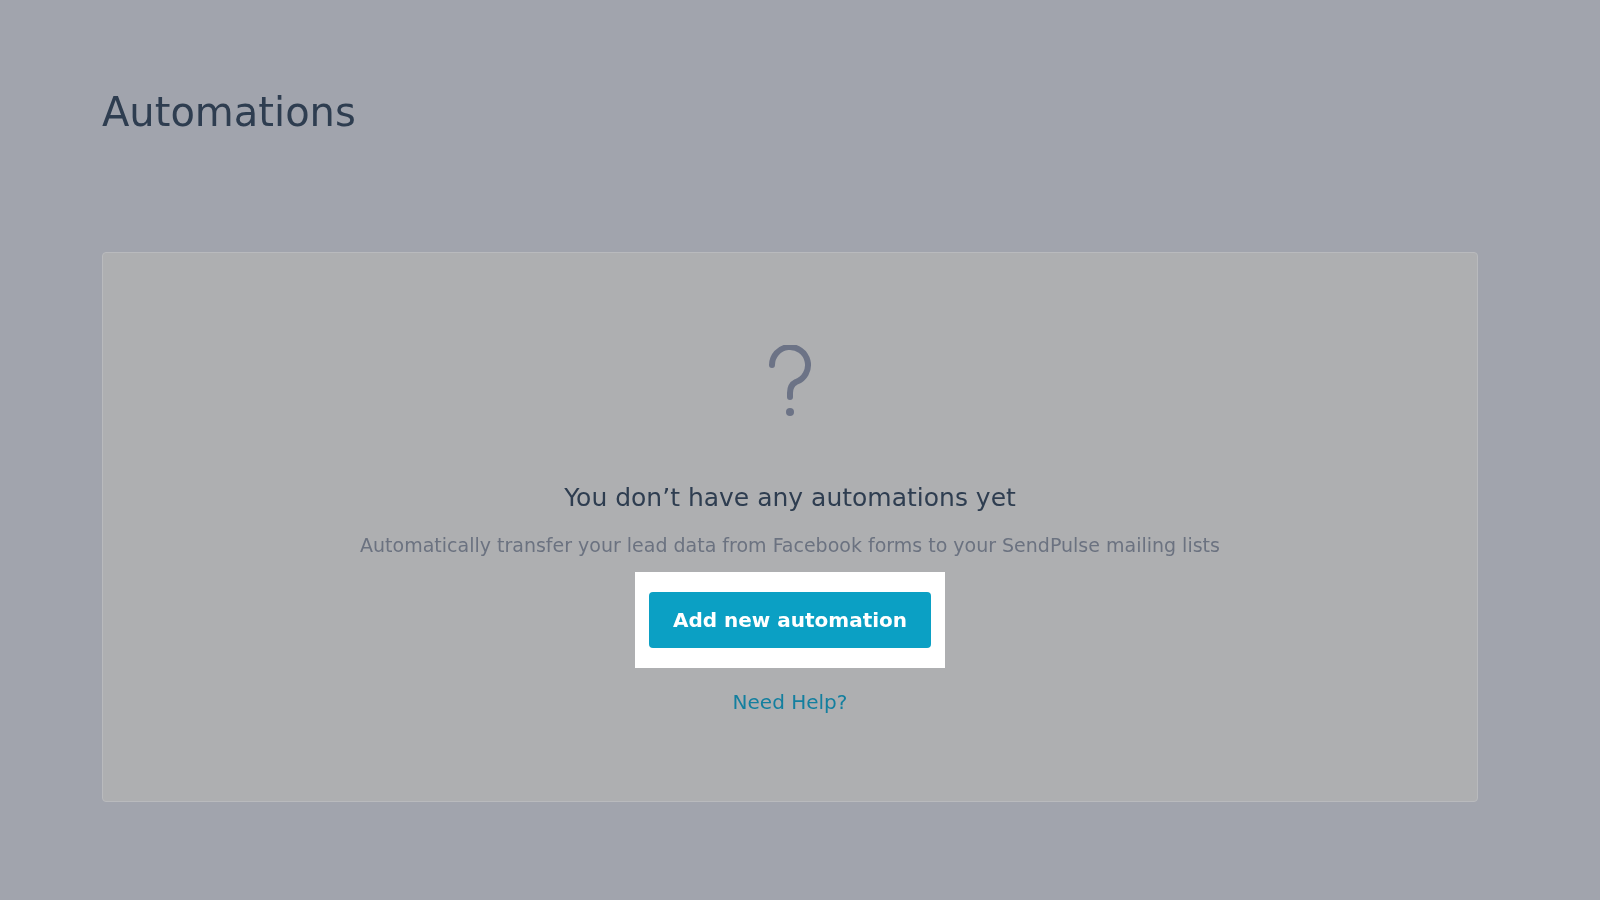  Describe the element at coordinates (790, 620) in the screenshot. I see `add-automation-button: Add new automation` at that location.